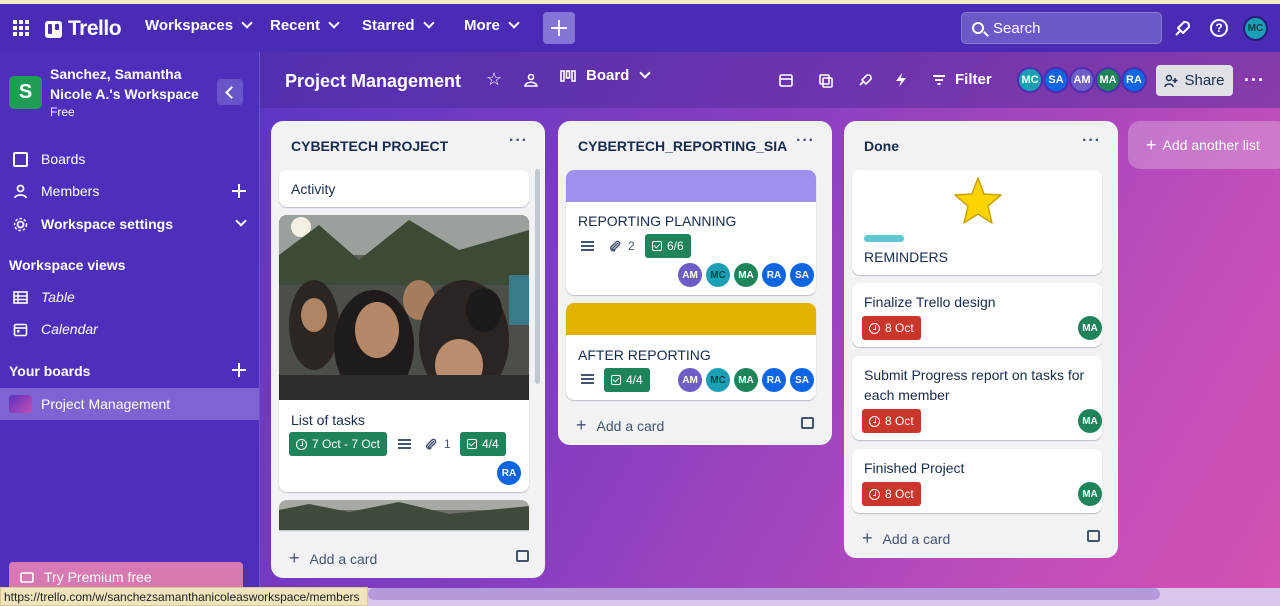 This screenshot has width=1280, height=606. I want to click on list-title: Done, so click(881, 146).